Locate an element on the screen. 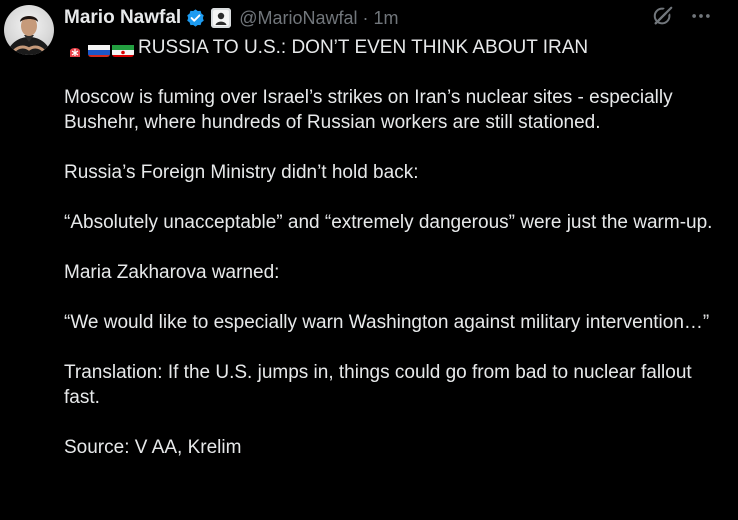 The width and height of the screenshot is (738, 520). russia-flag-emoji is located at coordinates (99, 49).